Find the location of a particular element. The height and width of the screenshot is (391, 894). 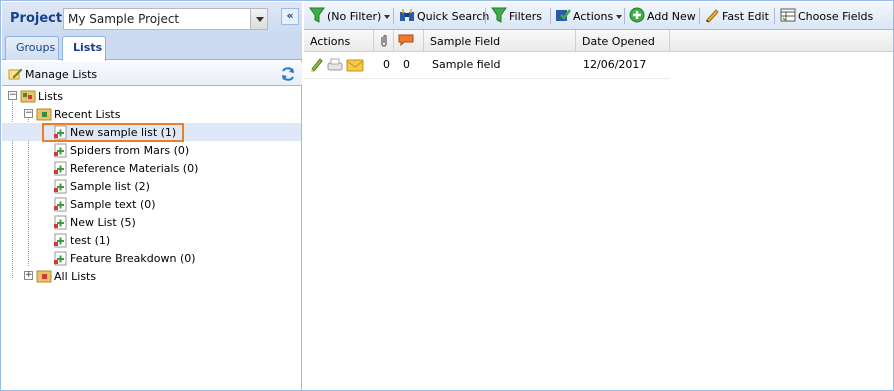

column-header-comments is located at coordinates (409, 41).